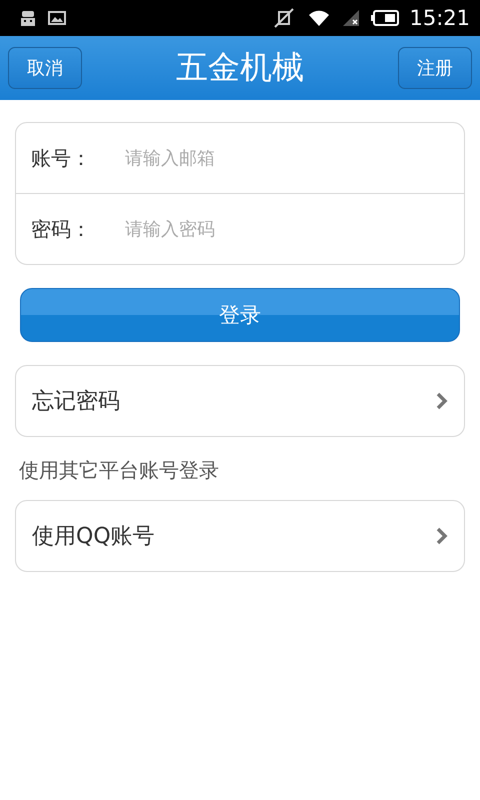 This screenshot has width=480, height=800. I want to click on register-button: 注册, so click(435, 68).